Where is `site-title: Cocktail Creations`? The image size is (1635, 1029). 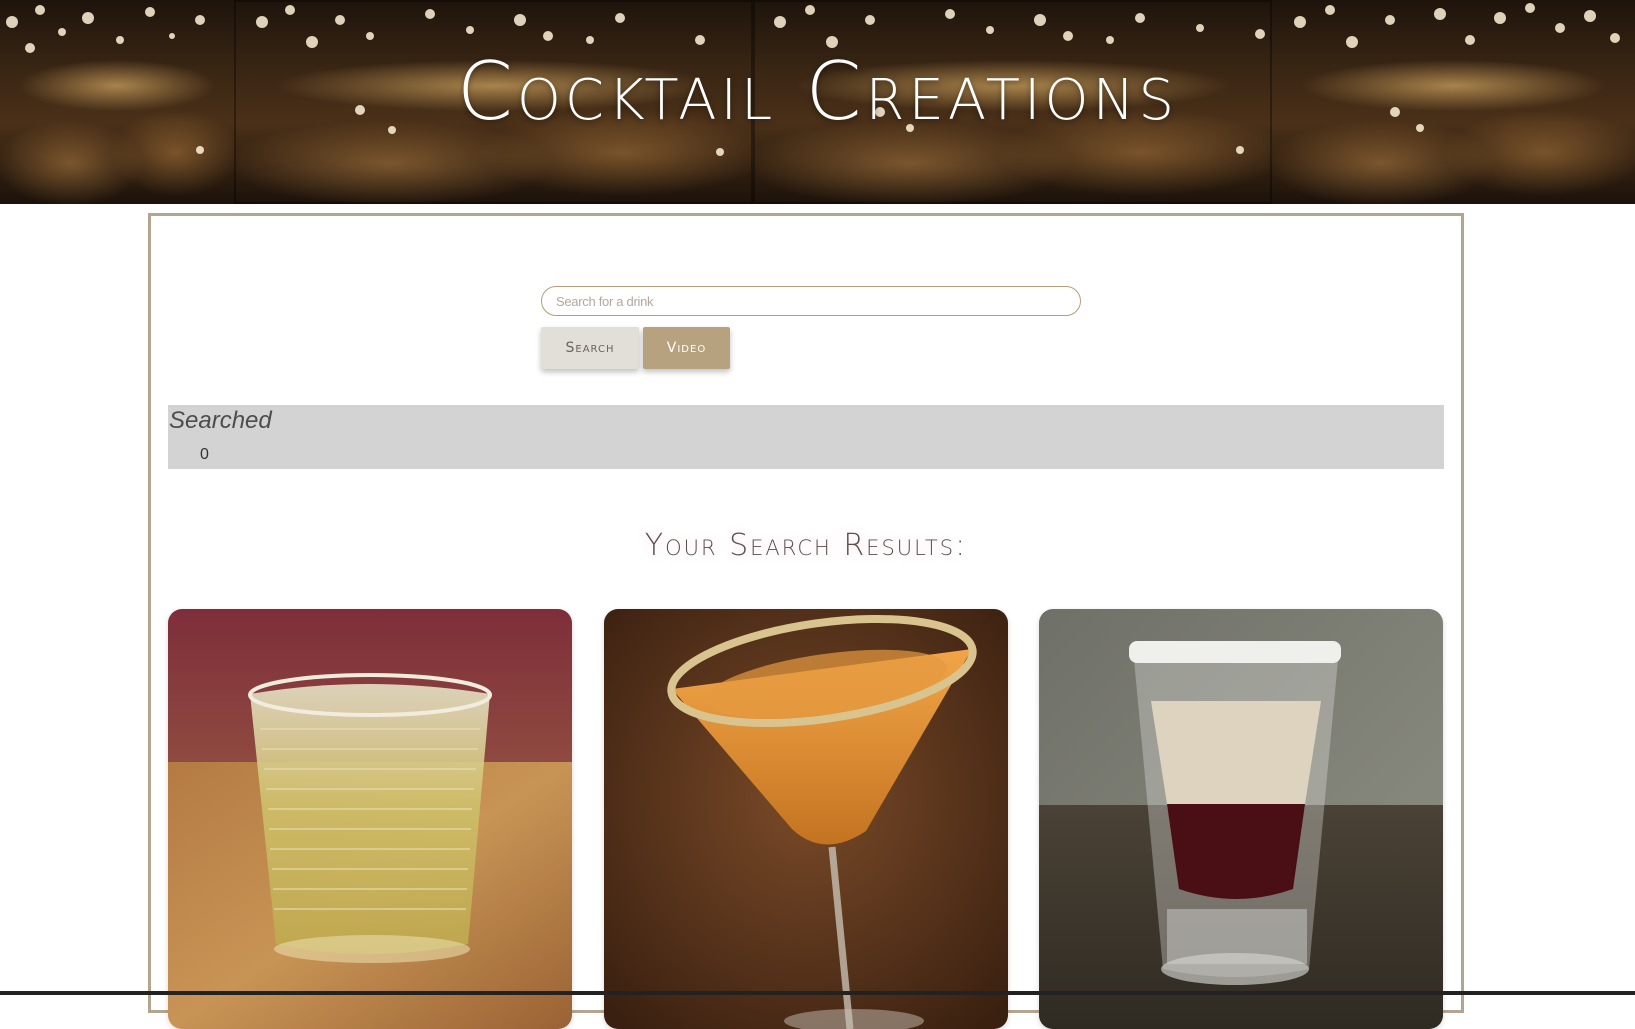 site-title: Cocktail Creations is located at coordinates (817, 91).